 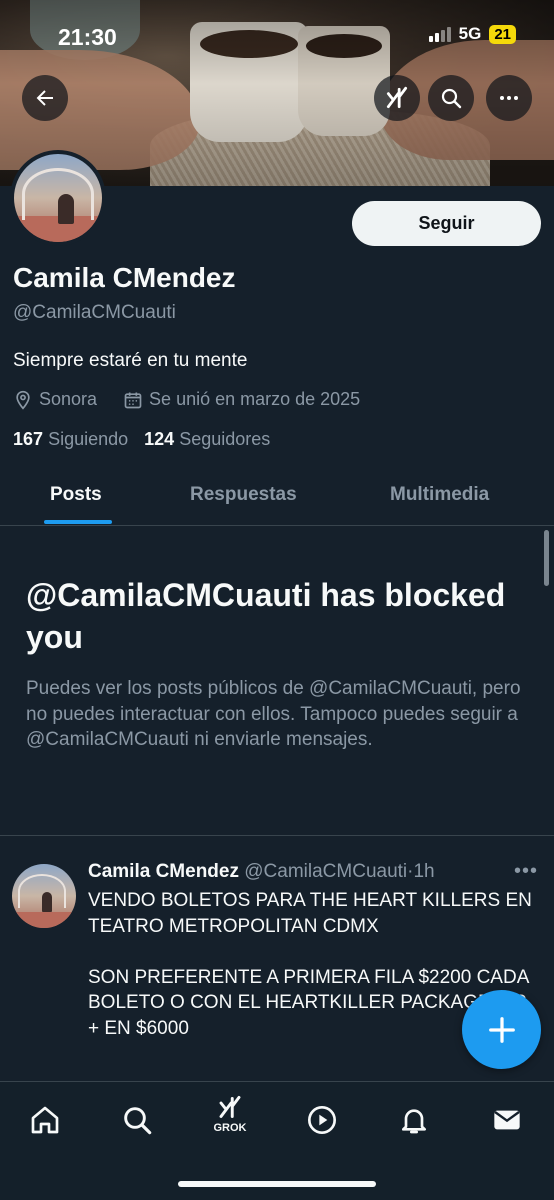 I want to click on nav-grok: GROK, so click(x=230, y=1114).